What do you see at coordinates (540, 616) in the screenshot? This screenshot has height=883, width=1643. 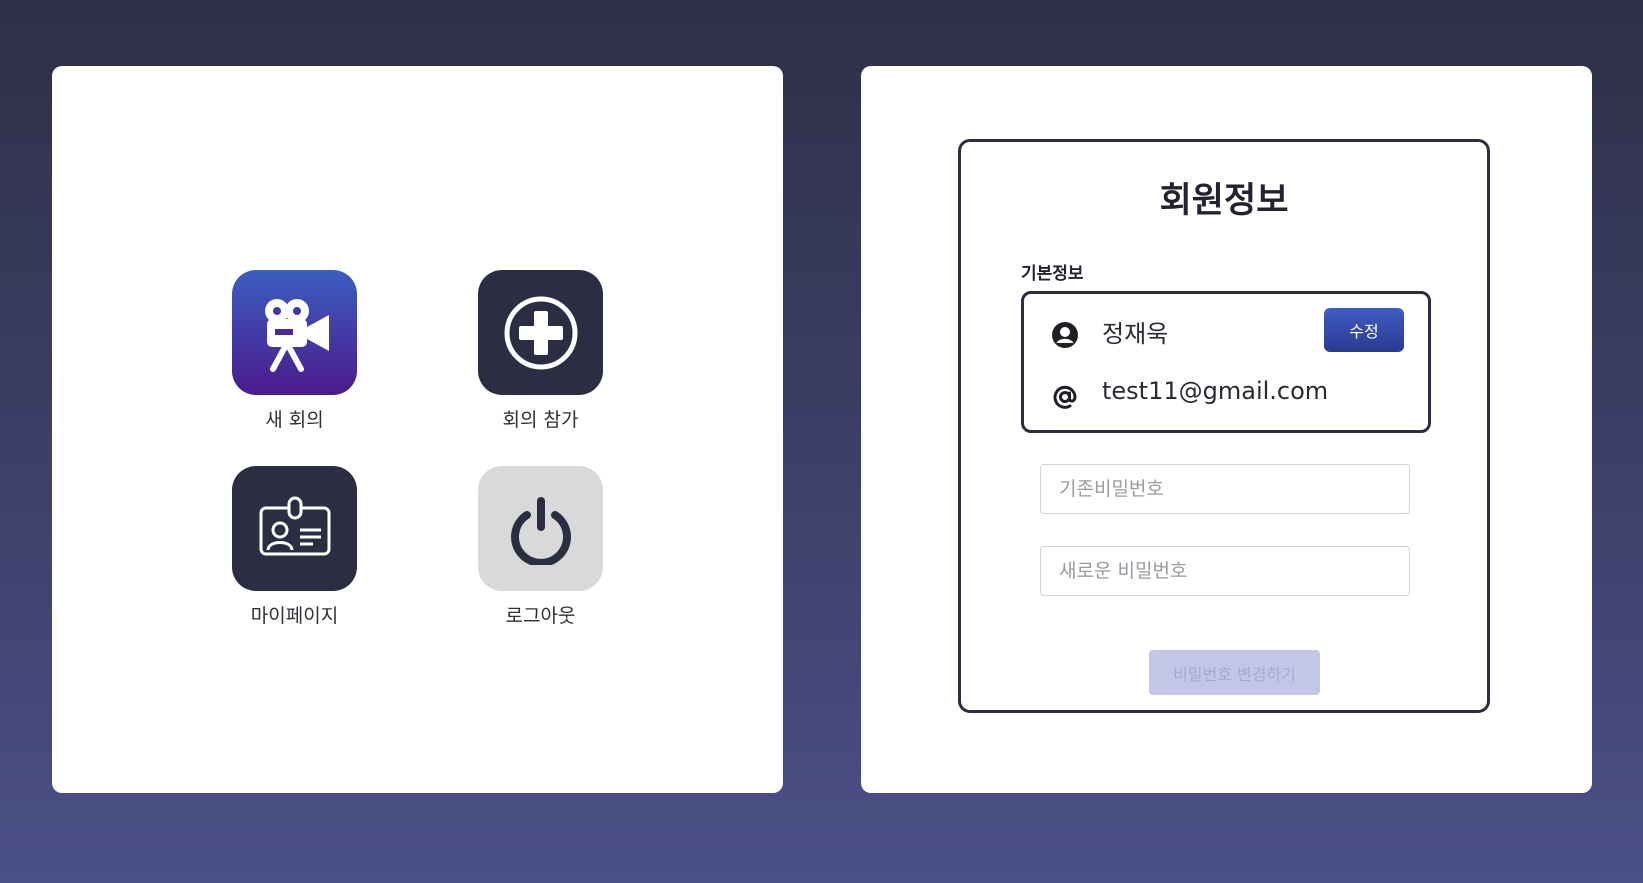 I see `logout-label: 로그아웃` at bounding box center [540, 616].